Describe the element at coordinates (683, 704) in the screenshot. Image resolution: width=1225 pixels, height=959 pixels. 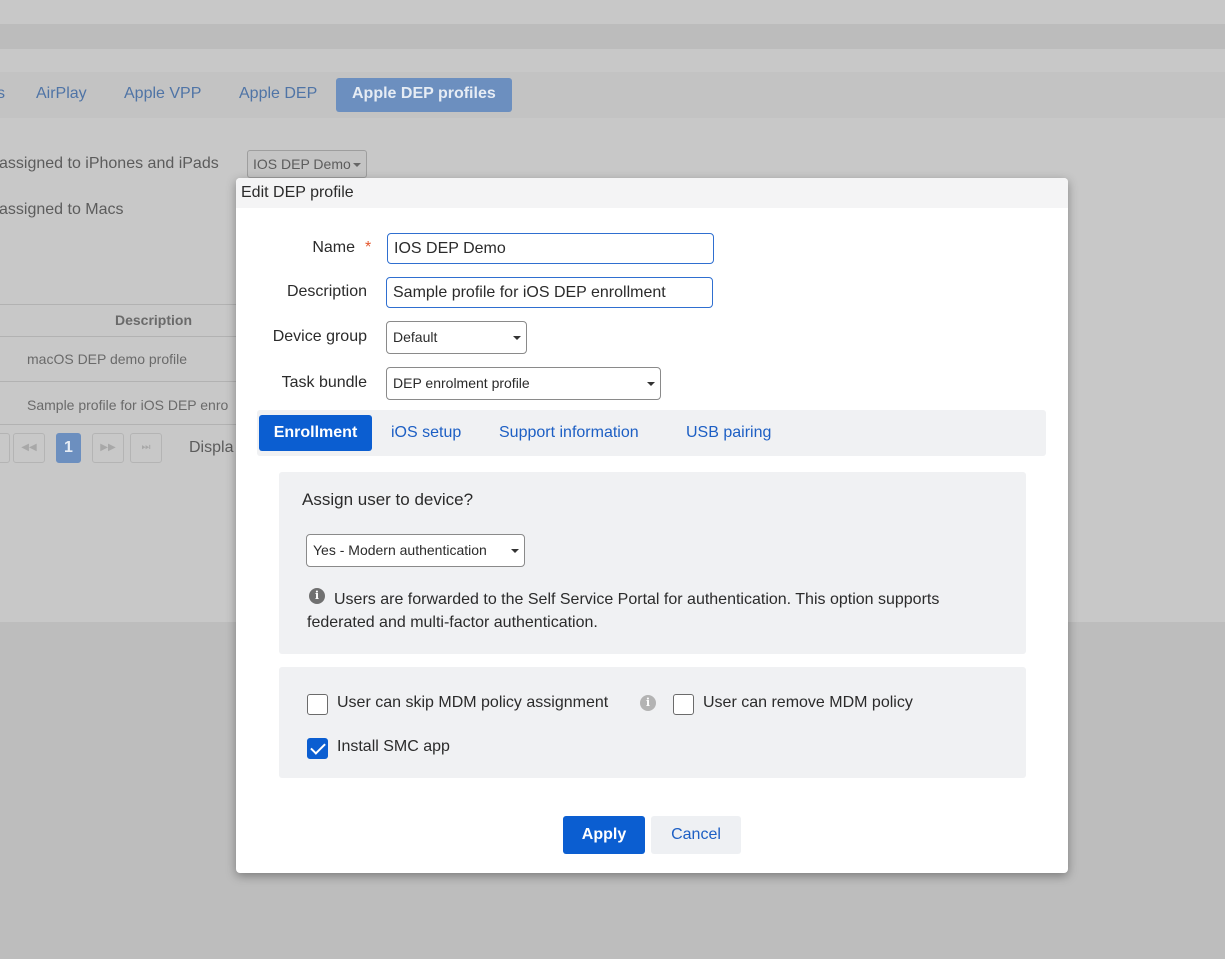
I see `remove-mdm-checkbox` at that location.